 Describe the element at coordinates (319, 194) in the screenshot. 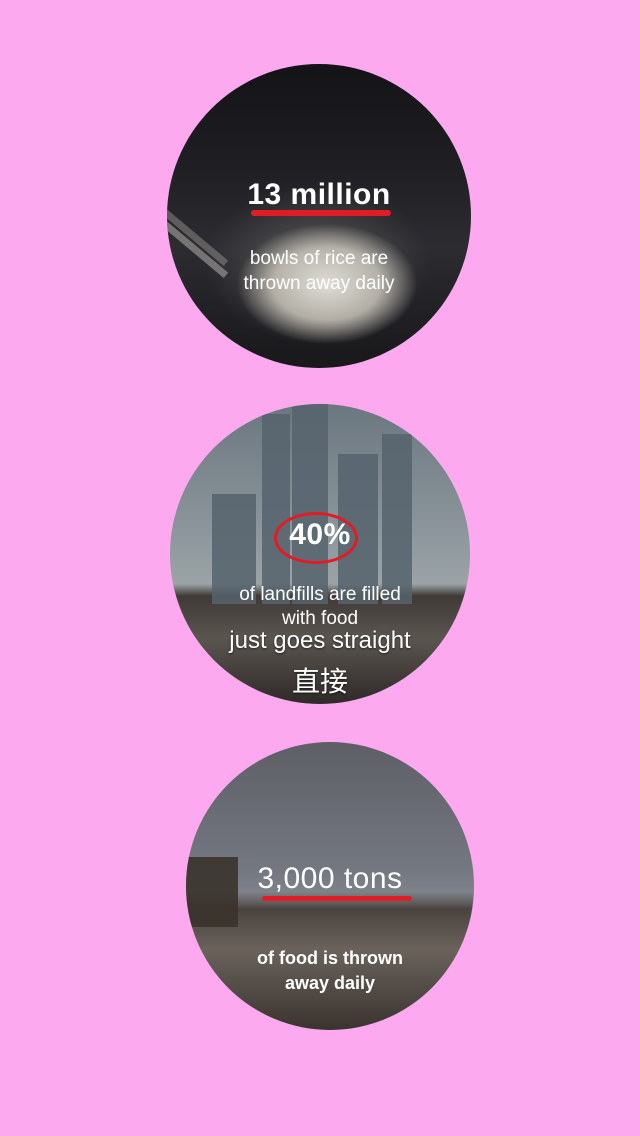

I see `stat-headline: 13 million` at that location.